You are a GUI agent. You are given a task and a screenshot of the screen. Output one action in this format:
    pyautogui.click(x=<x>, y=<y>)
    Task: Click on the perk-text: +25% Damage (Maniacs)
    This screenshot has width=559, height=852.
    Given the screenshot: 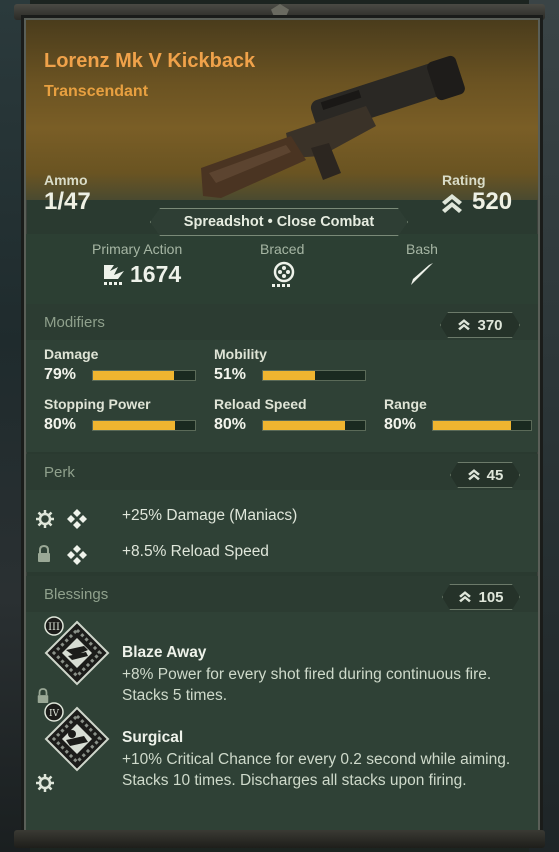 What is the action you would take?
    pyautogui.click(x=210, y=515)
    